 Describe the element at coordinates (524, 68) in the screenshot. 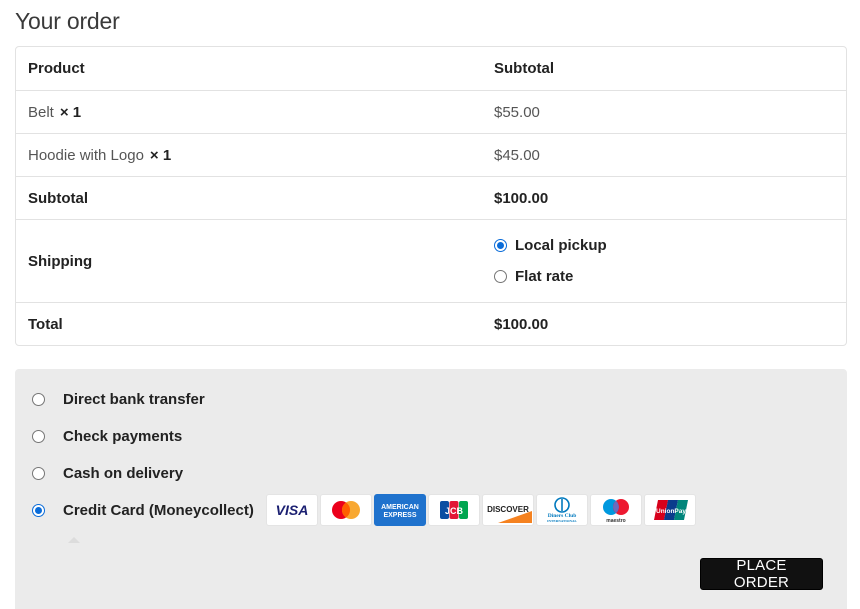

I see `subtotal-column-header: Subtotal` at that location.